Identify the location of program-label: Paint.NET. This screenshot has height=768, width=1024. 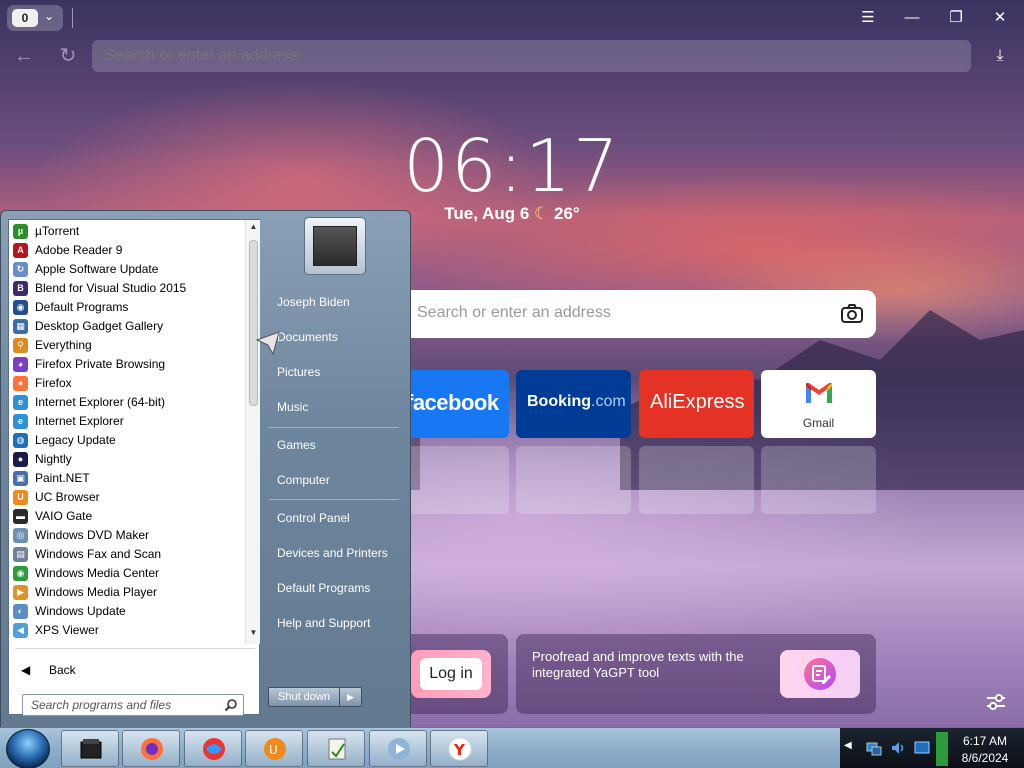
(62, 478).